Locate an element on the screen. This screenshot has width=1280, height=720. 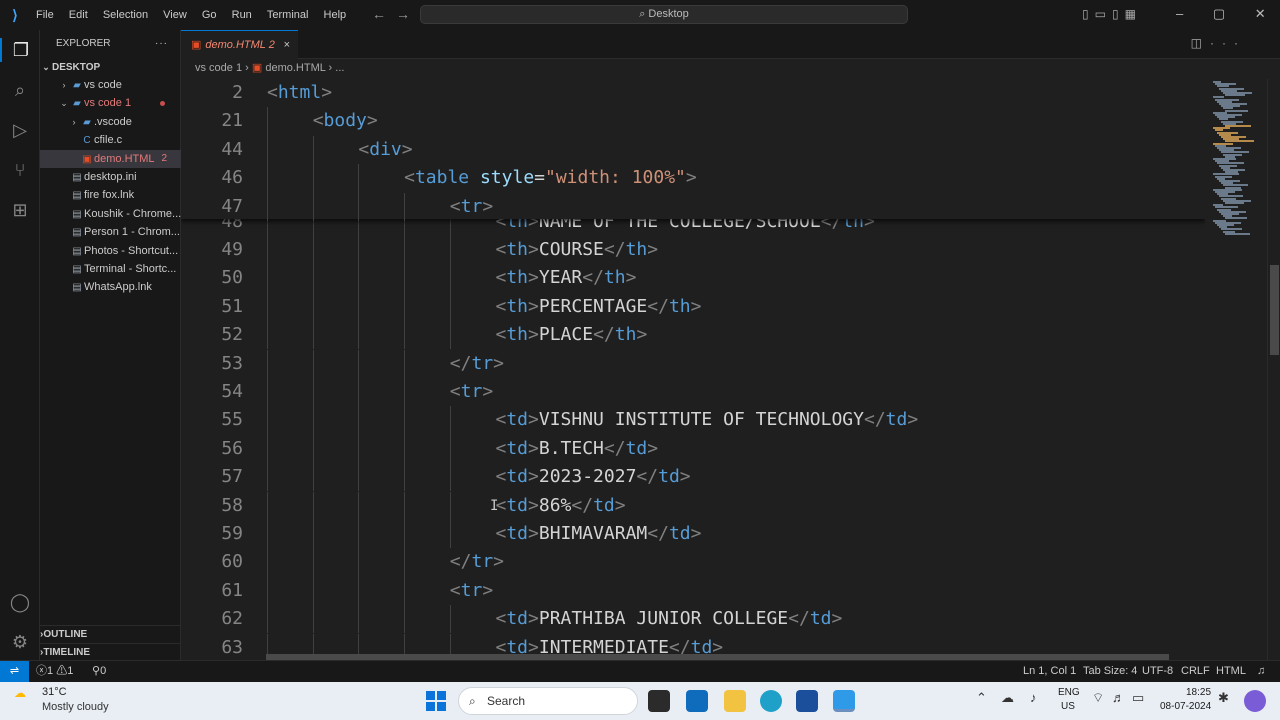
menu-terminal: Terminal is located at coordinates (288, 15).